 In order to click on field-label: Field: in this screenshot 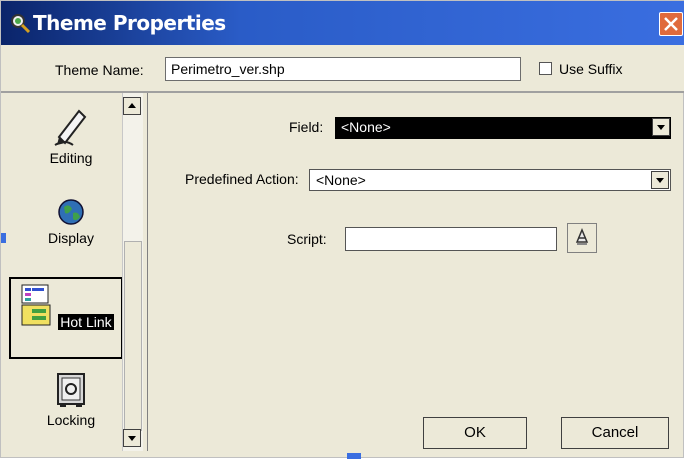, I will do `click(306, 127)`.